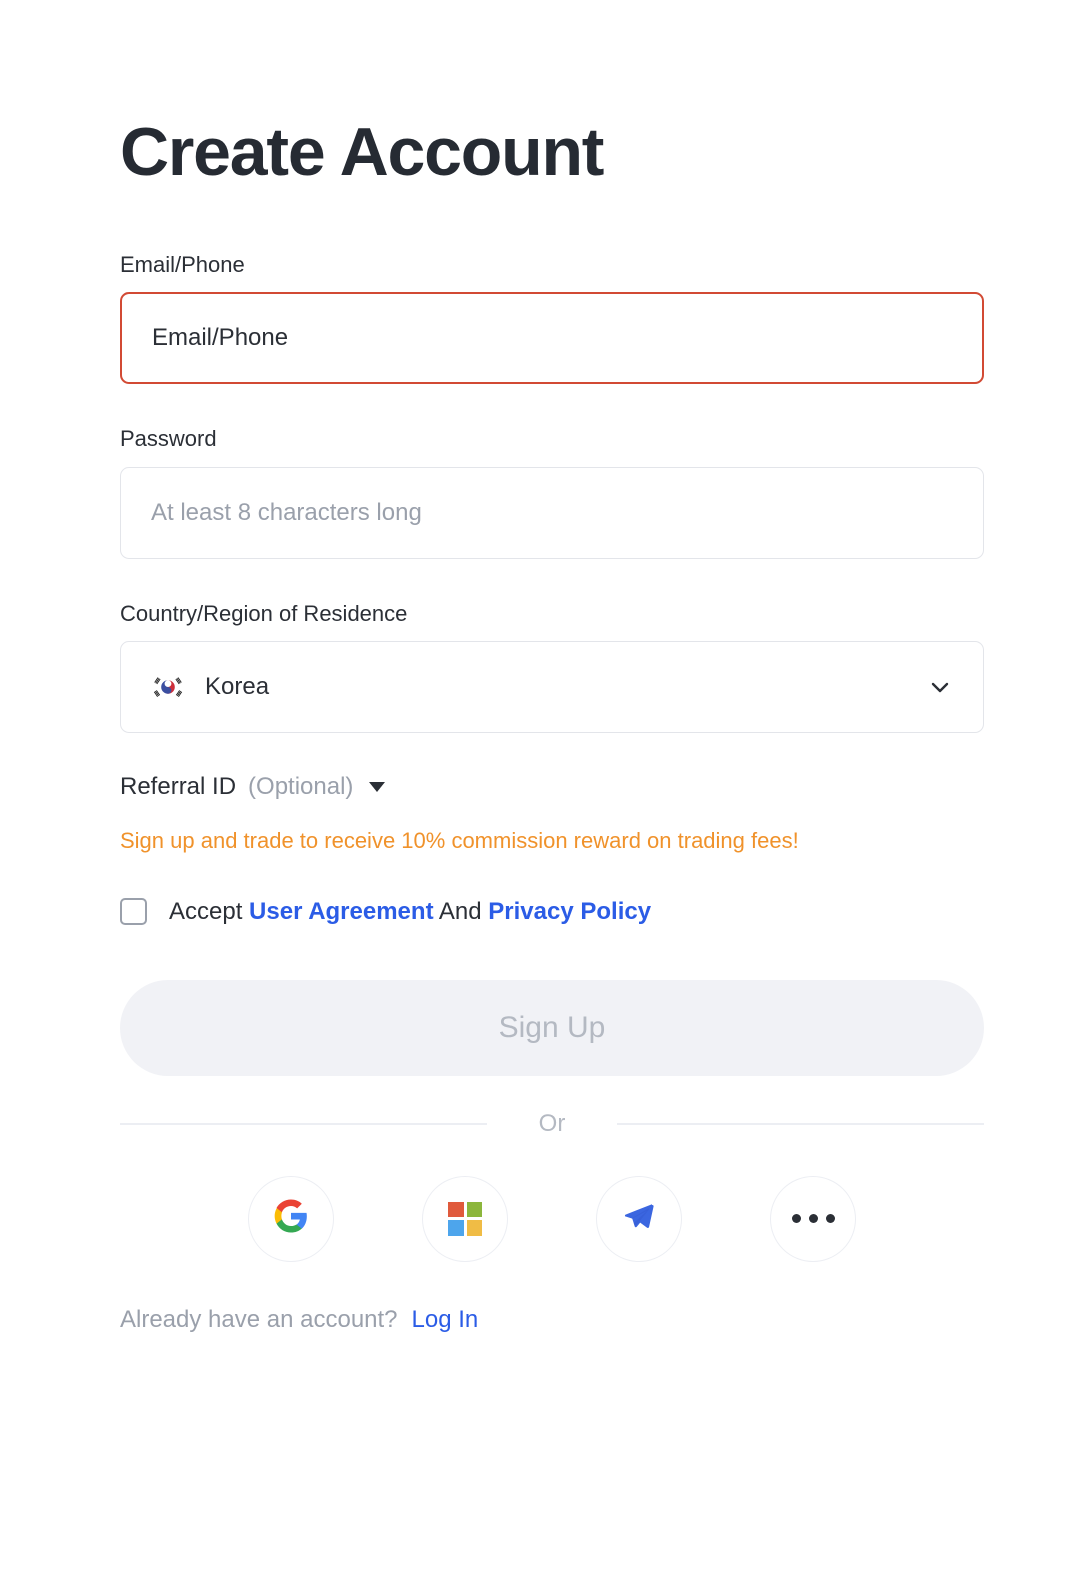  Describe the element at coordinates (552, 512) in the screenshot. I see `password-input: At least 8 characters long` at that location.